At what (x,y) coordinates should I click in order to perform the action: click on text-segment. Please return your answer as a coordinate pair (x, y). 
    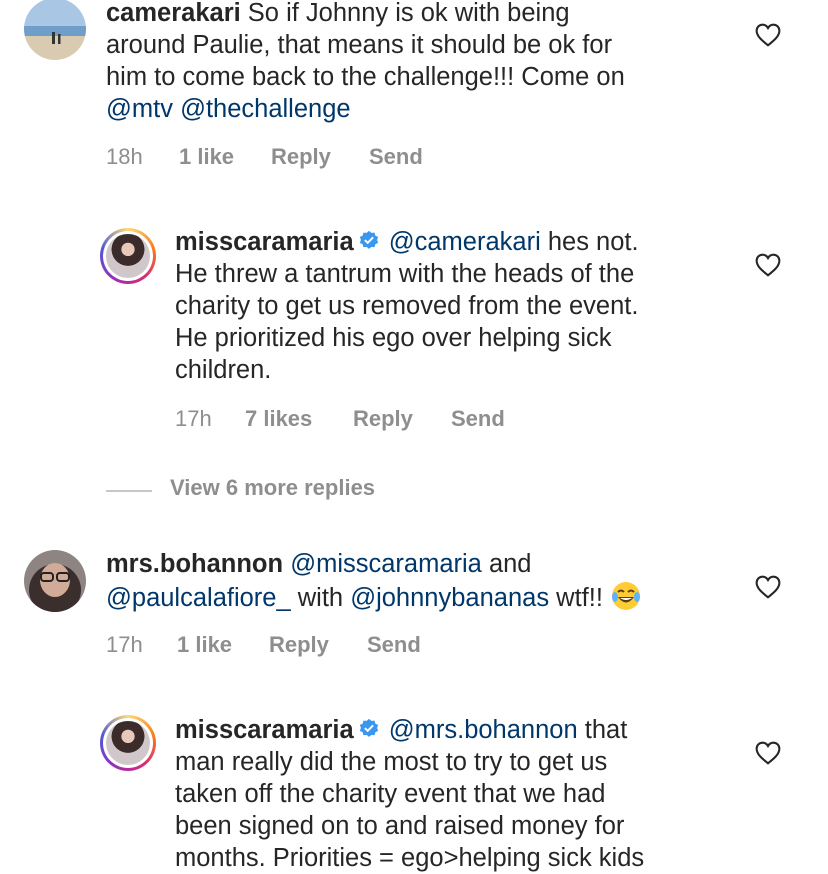
    Looking at the image, I should click on (176, 109).